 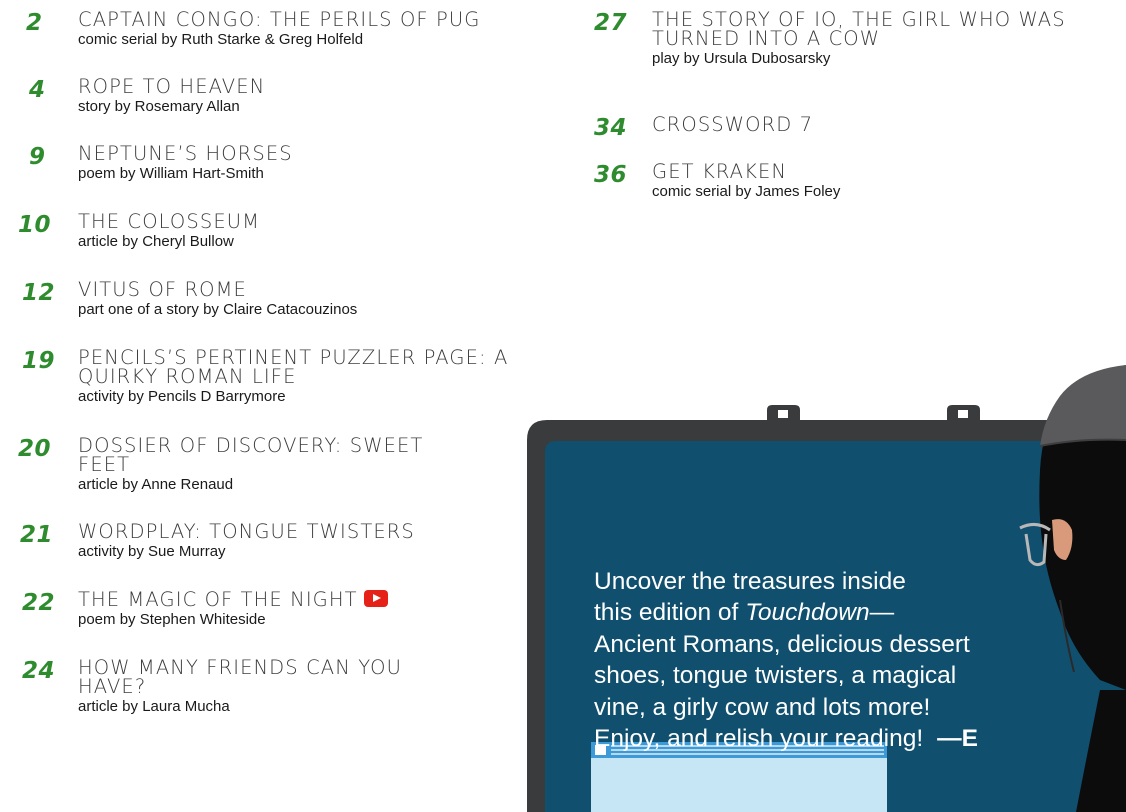 I want to click on page-number: 20, so click(x=35, y=449).